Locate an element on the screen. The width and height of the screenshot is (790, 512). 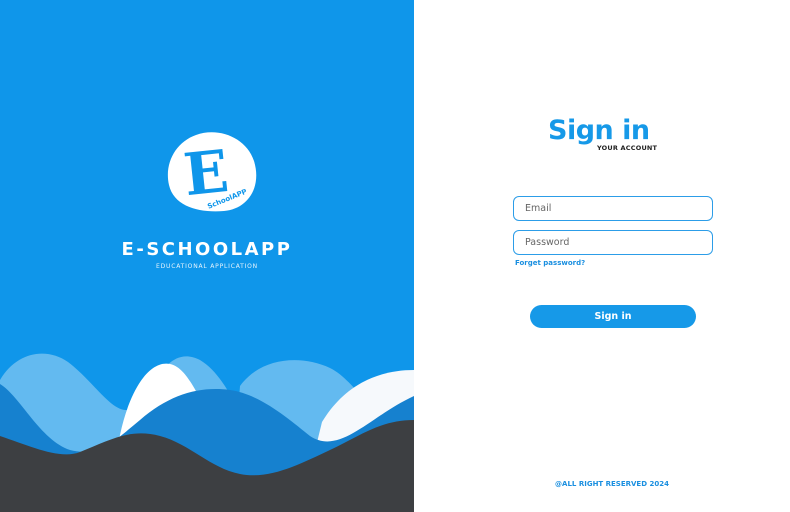
email-input is located at coordinates (613, 208).